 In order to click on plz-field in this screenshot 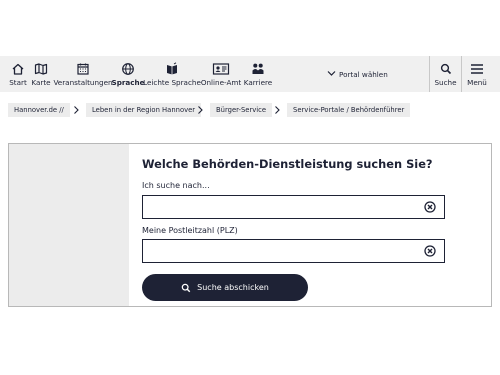, I will do `click(293, 251)`.